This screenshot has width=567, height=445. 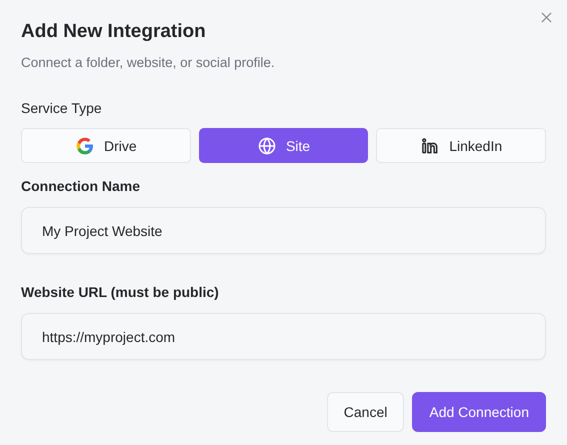 What do you see at coordinates (283, 336) in the screenshot?
I see `input-field: https://myproject.com` at bounding box center [283, 336].